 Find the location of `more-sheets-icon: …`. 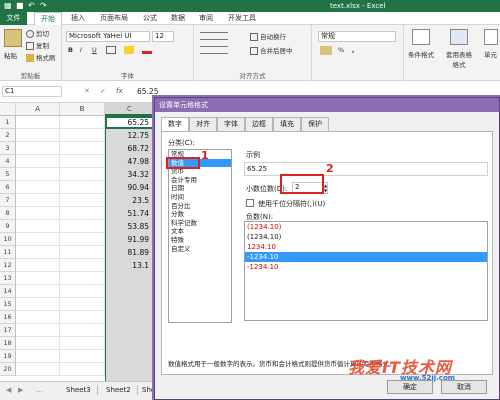

more-sheets-icon: … is located at coordinates (39, 390).